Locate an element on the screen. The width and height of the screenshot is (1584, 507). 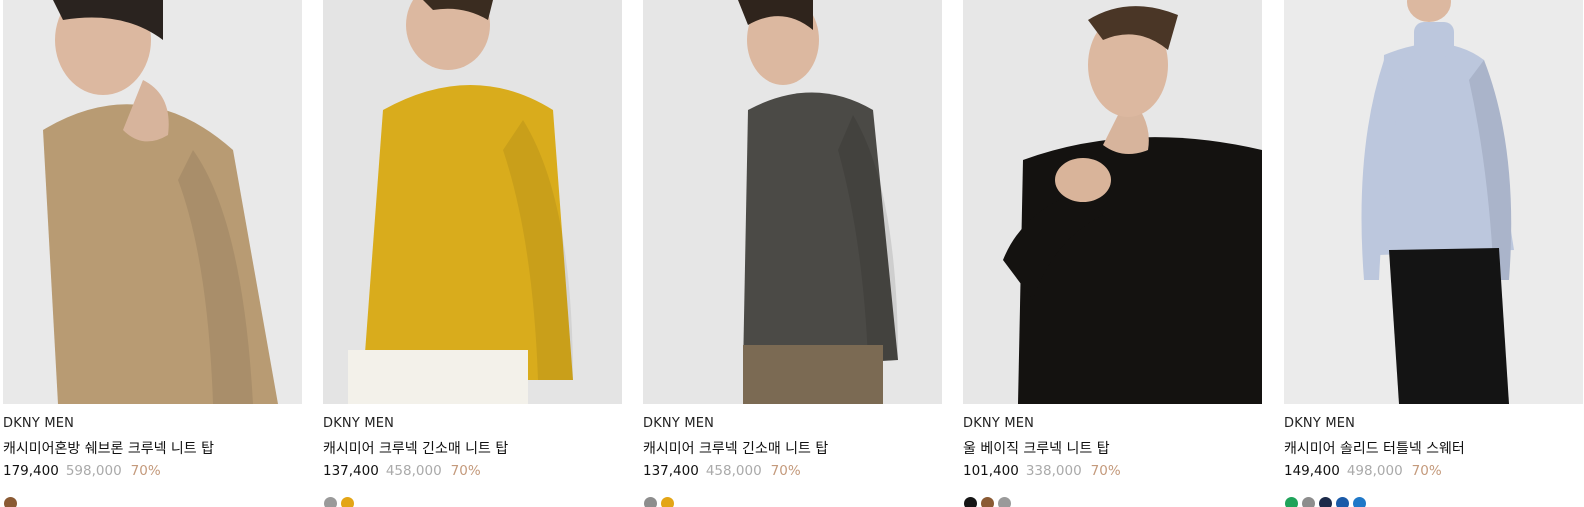
product-name: 캐시미어 솔리드 터틀넥 스웨터 is located at coordinates (1374, 448).